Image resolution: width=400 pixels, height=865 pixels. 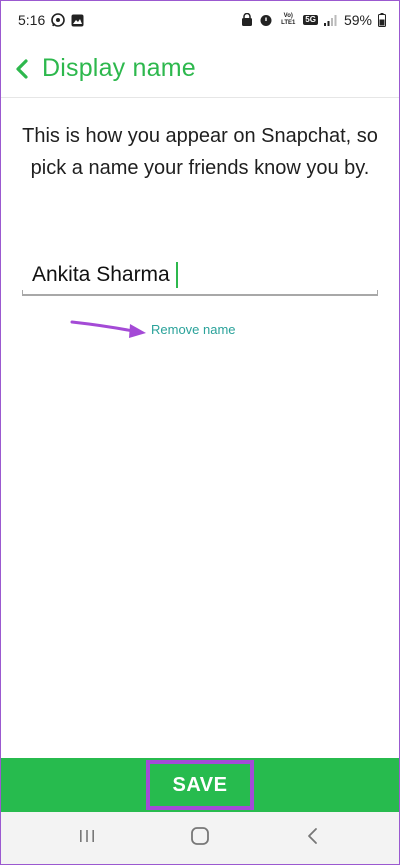 I want to click on signal-icon, so click(x=330, y=20).